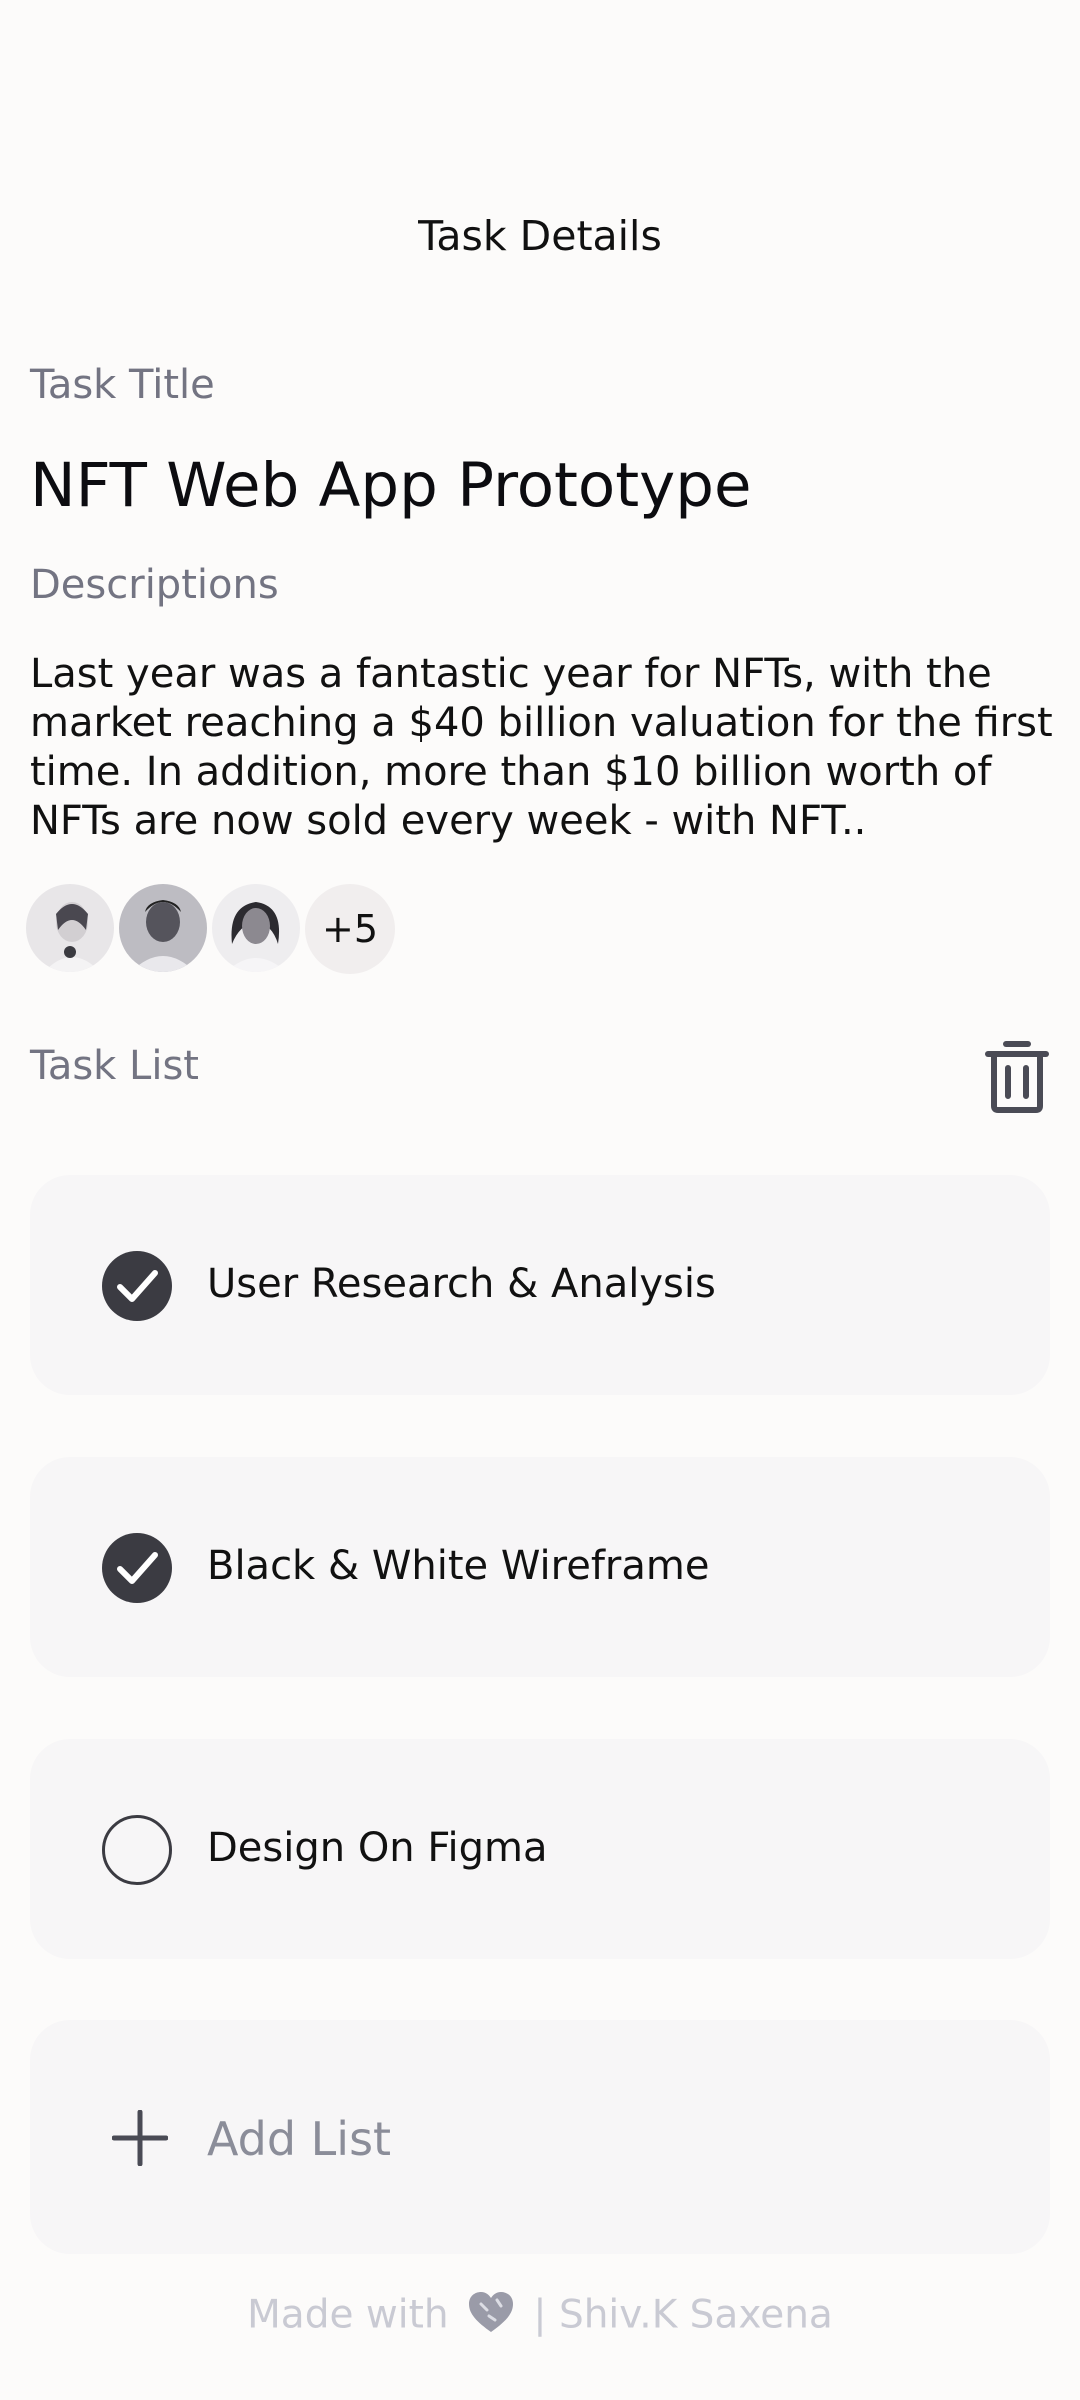 This screenshot has height=2400, width=1080. What do you see at coordinates (683, 2315) in the screenshot?
I see `footer-author: | Shiv.K Saxena` at bounding box center [683, 2315].